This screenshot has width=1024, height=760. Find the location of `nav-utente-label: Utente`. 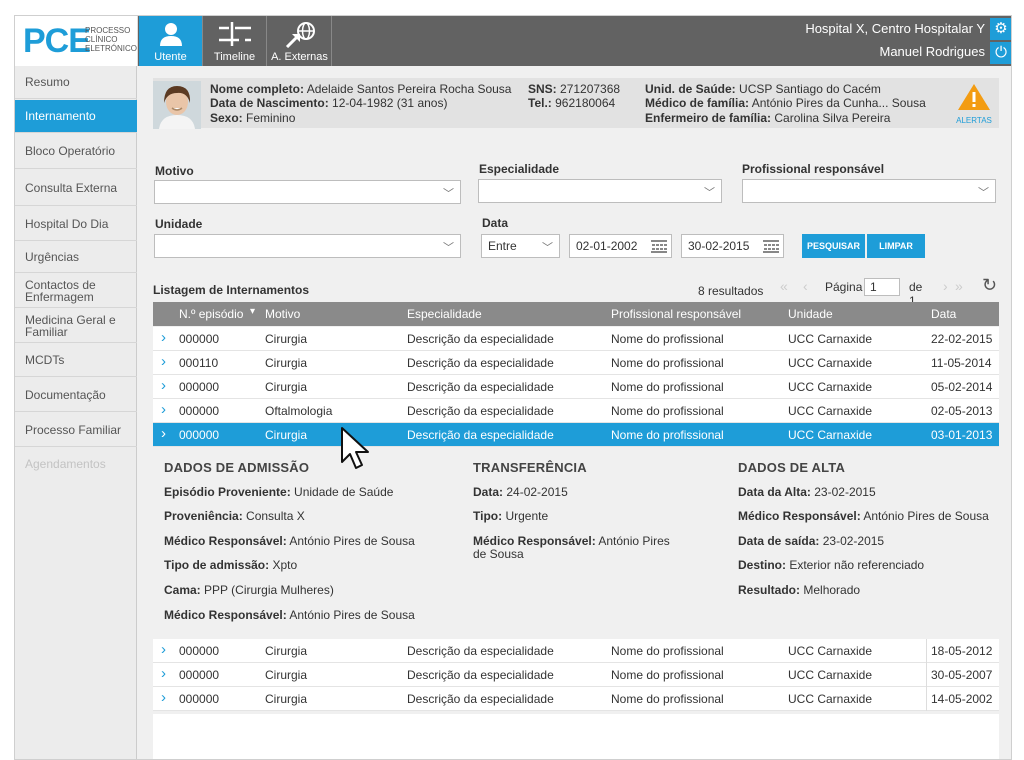

nav-utente-label: Utente is located at coordinates (170, 57).